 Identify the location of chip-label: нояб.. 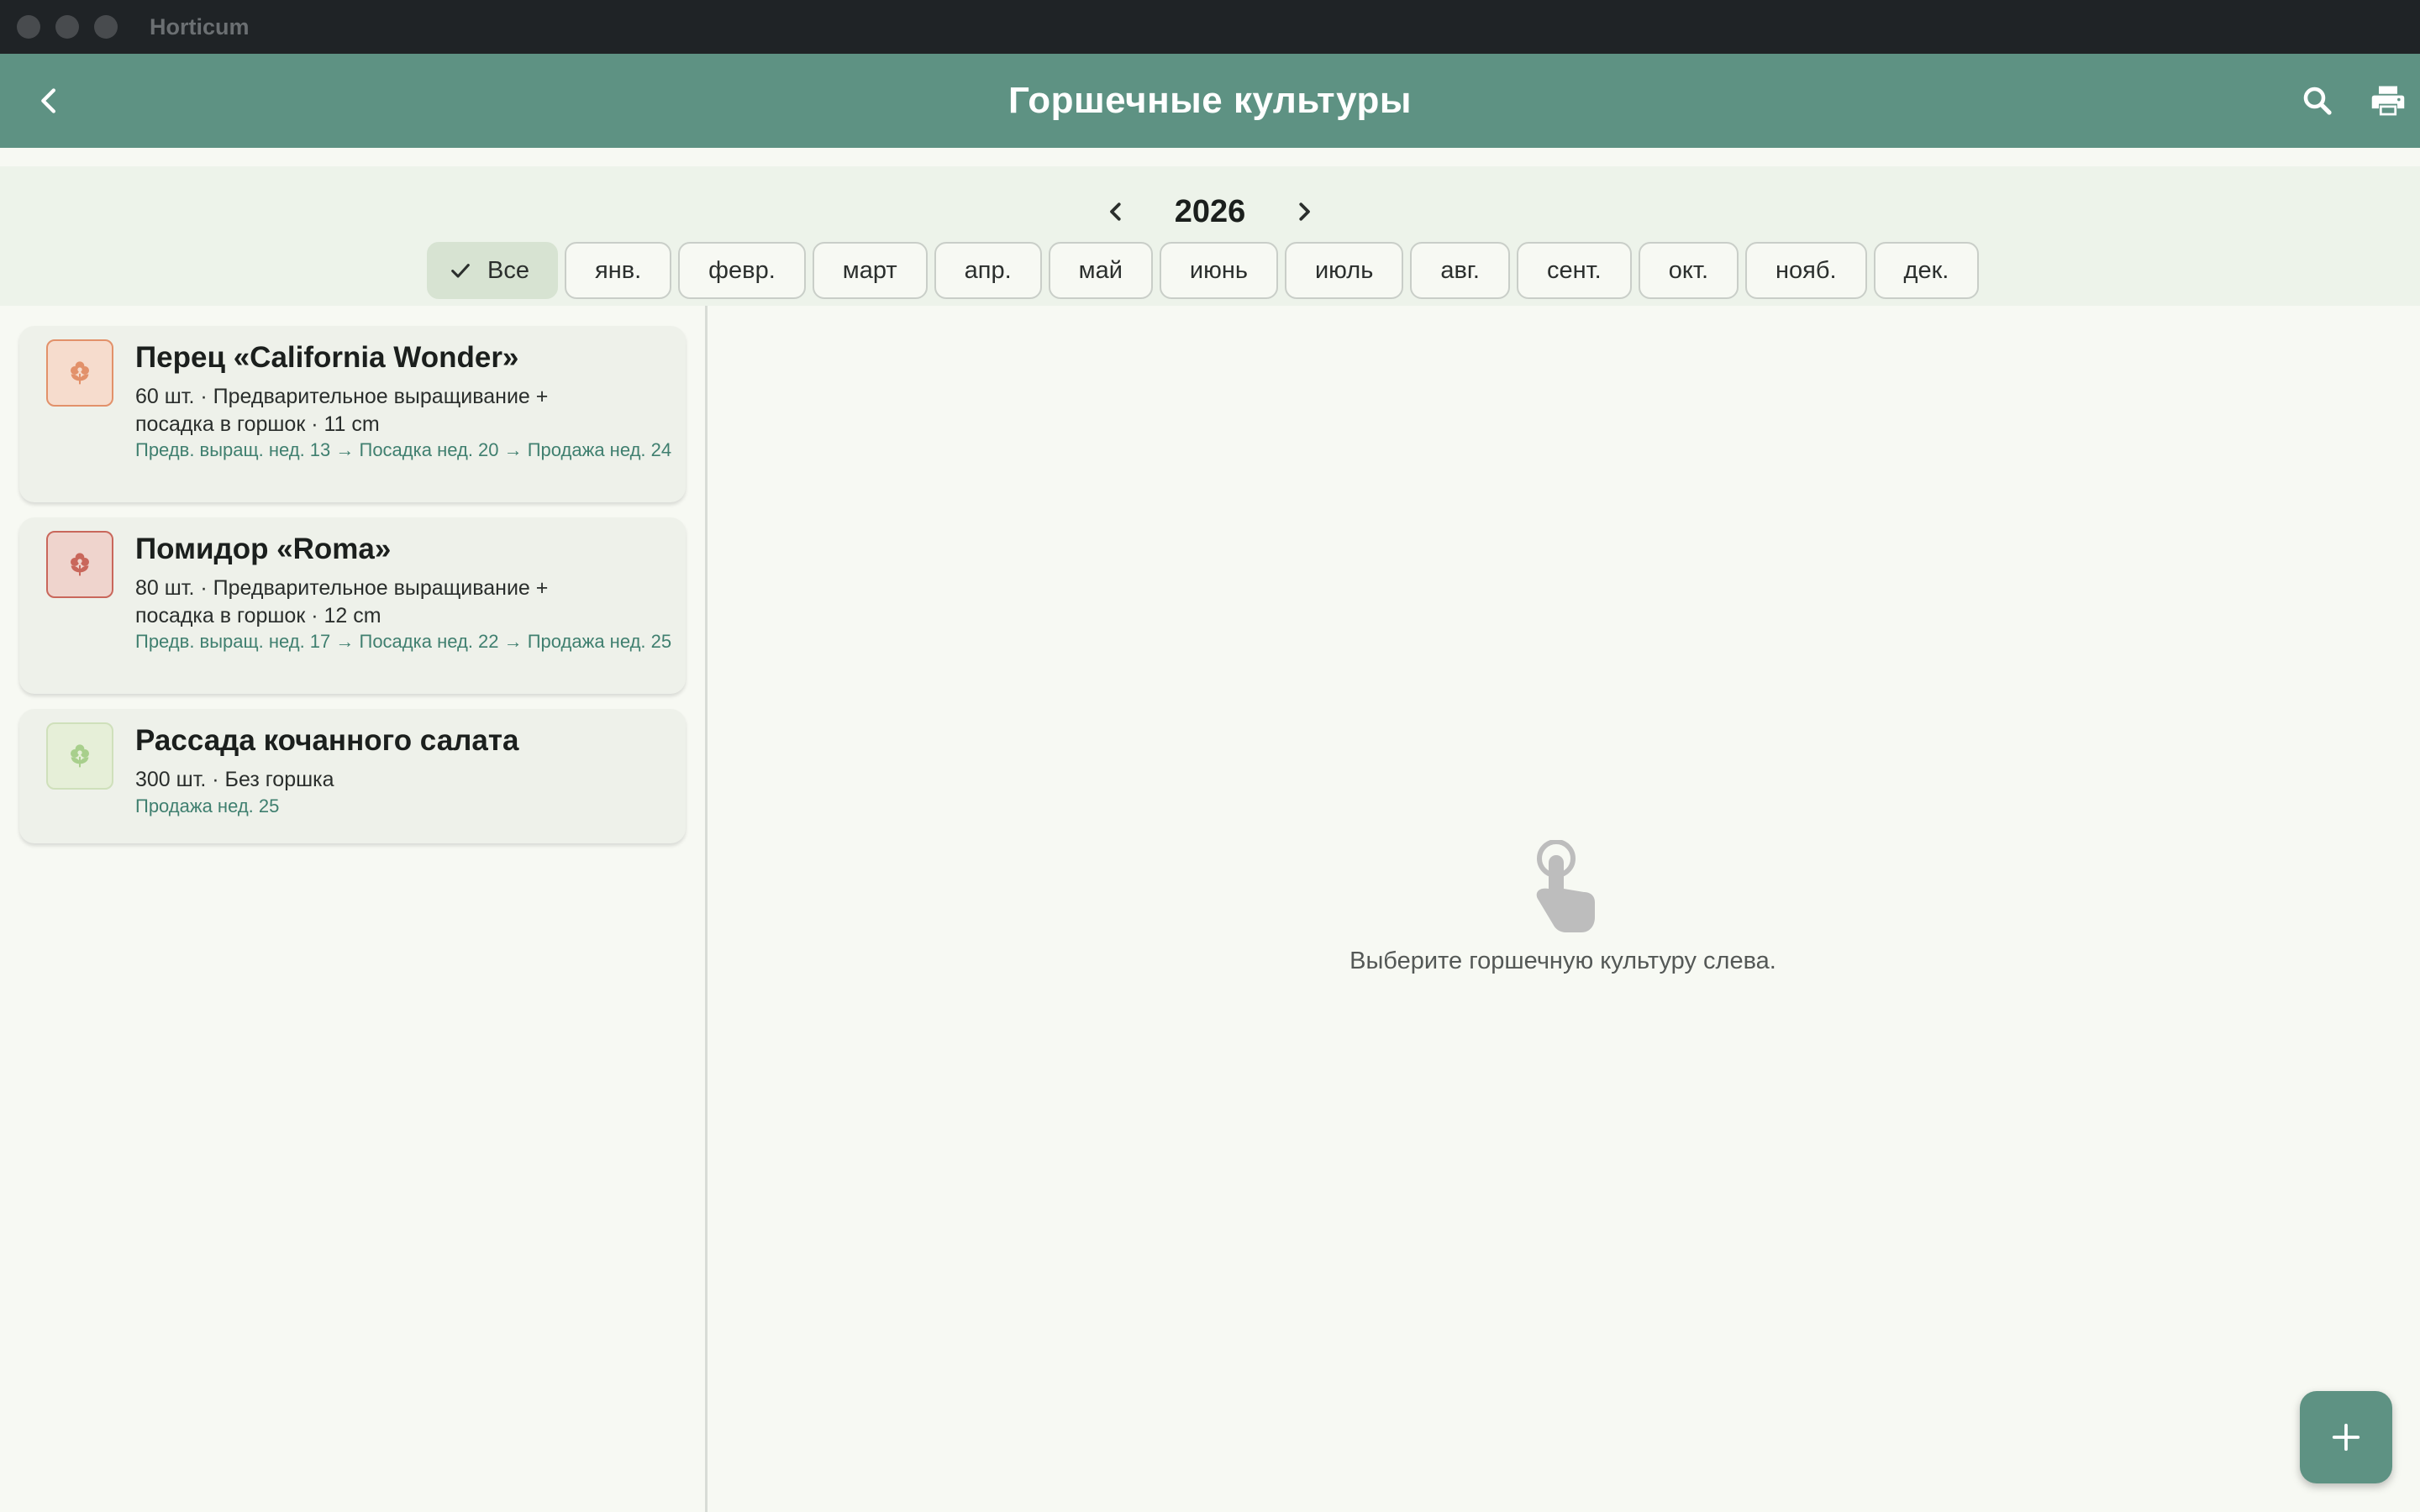
(1806, 270).